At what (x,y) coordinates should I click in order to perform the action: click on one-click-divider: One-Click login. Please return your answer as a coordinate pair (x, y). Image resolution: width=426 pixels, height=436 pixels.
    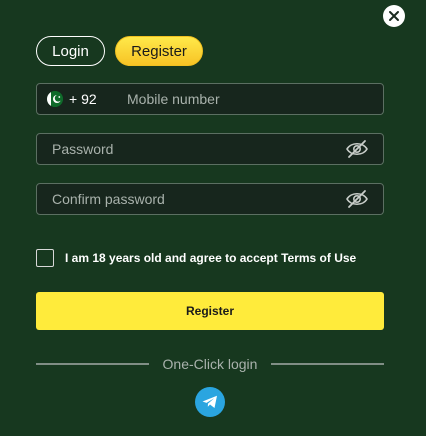
    Looking at the image, I should click on (210, 364).